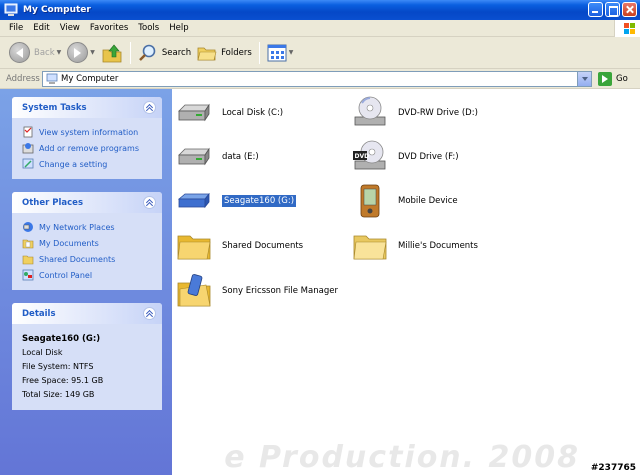  I want to click on forward-button: ▼, so click(81, 53).